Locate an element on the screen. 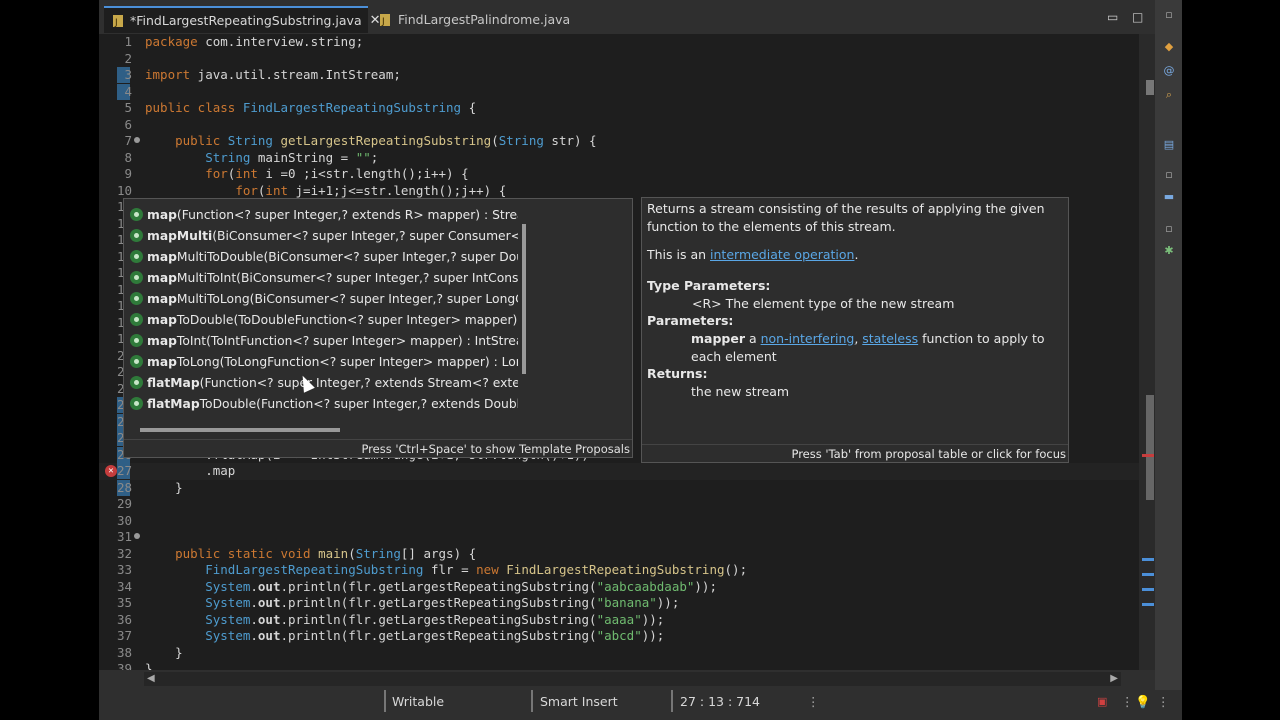 The height and width of the screenshot is (720, 1280). code-text: .map is located at coordinates (190, 470).